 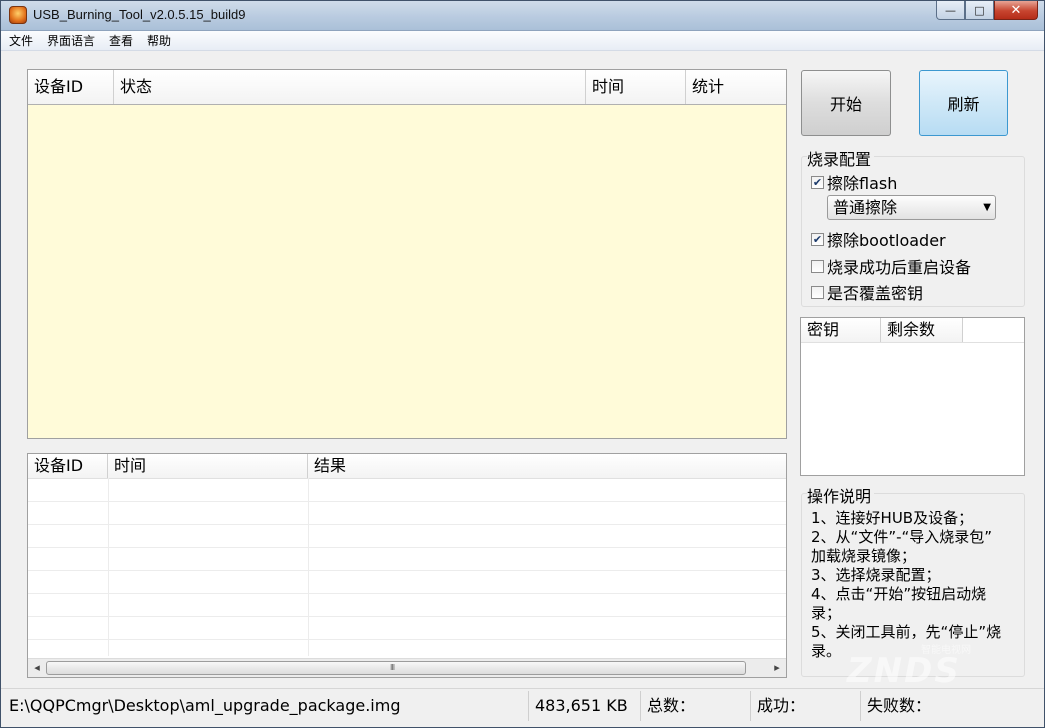 What do you see at coordinates (159, 40) in the screenshot?
I see `menu-help: 帮助` at bounding box center [159, 40].